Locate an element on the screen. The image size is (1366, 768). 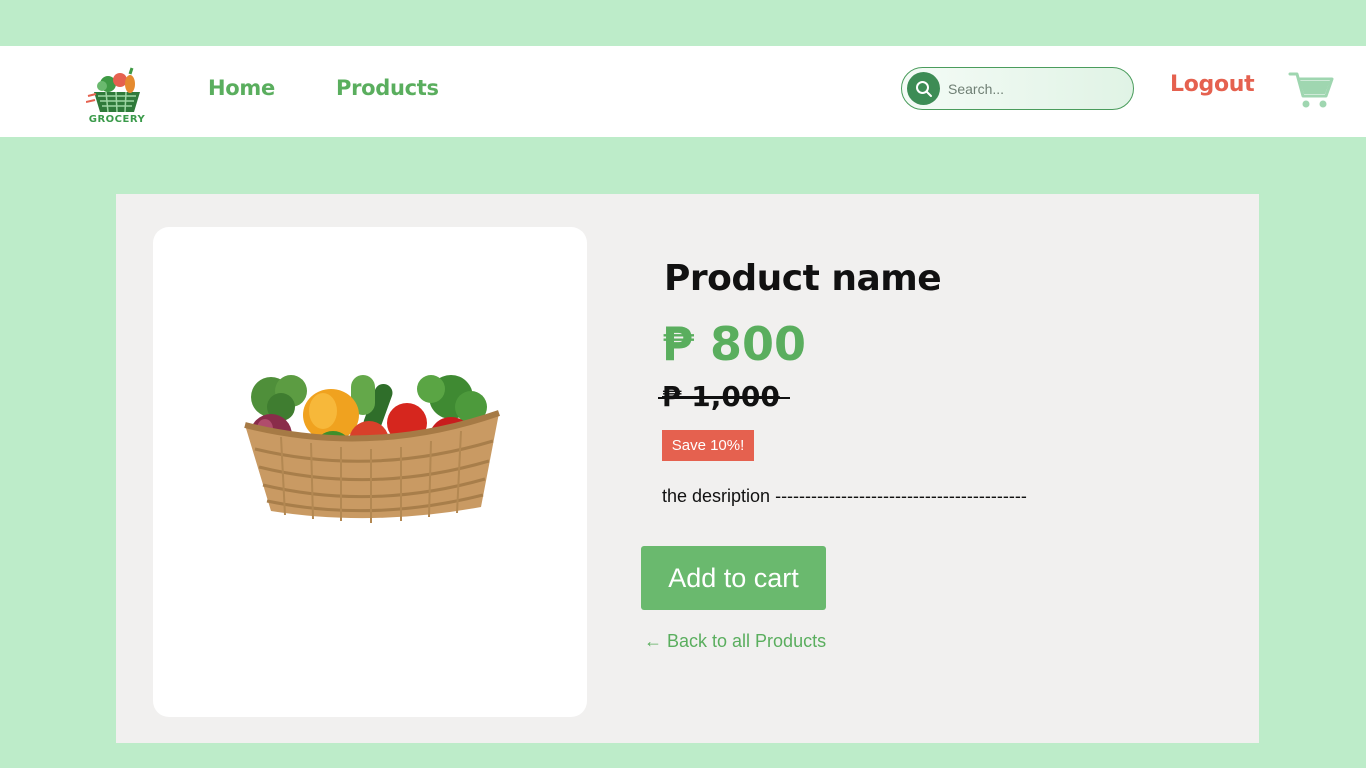
search-icon is located at coordinates (923, 88).